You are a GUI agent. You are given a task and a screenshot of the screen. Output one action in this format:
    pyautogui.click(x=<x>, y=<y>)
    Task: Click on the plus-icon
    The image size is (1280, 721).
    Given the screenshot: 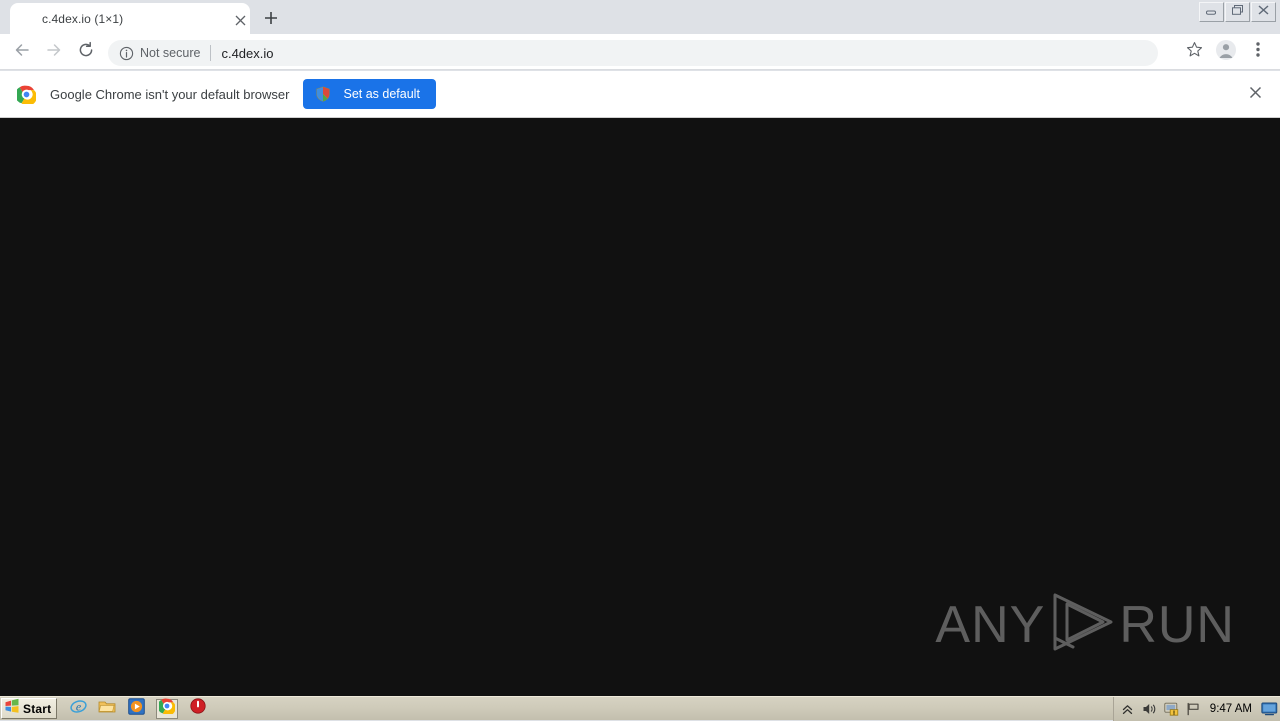 What is the action you would take?
    pyautogui.click(x=271, y=20)
    